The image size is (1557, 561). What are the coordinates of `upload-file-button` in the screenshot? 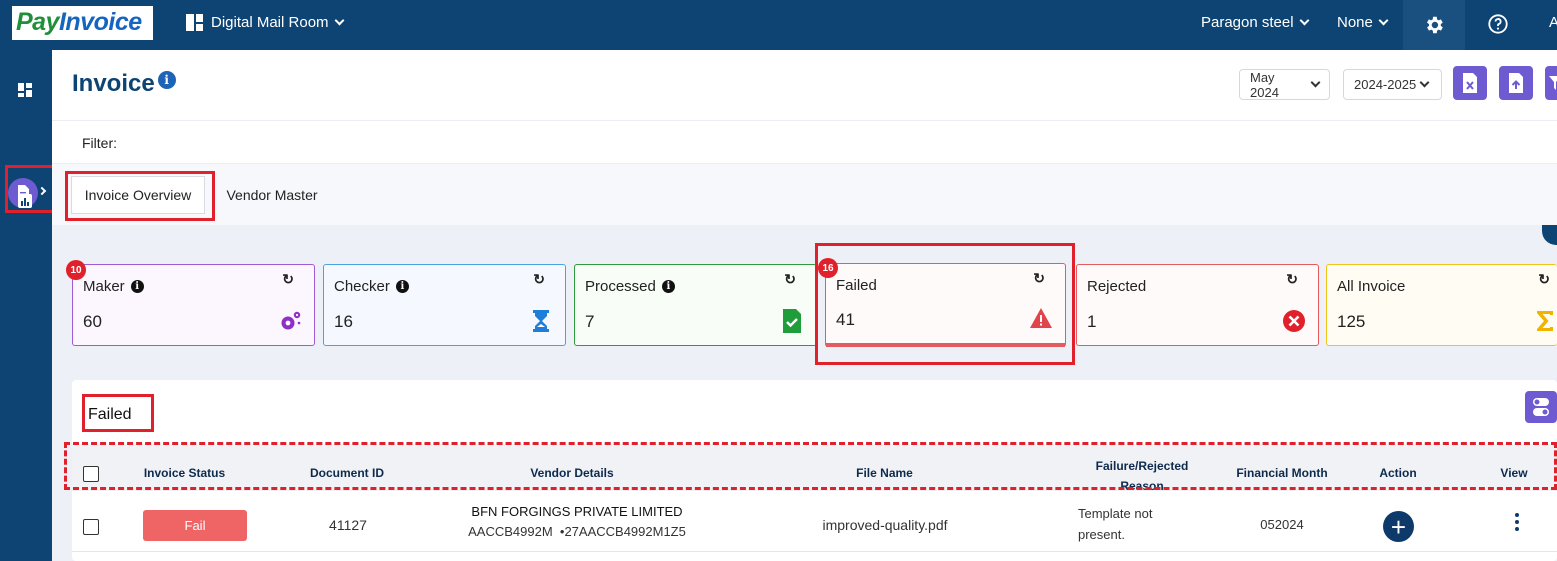 It's located at (1516, 83).